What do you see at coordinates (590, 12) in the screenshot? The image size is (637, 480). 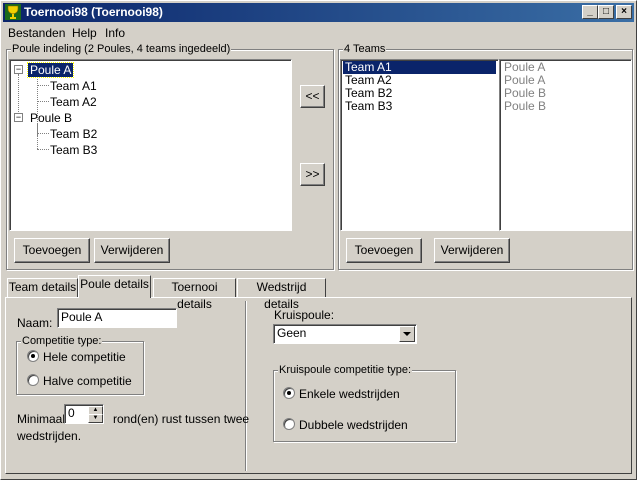 I see `minimize-button: _` at bounding box center [590, 12].